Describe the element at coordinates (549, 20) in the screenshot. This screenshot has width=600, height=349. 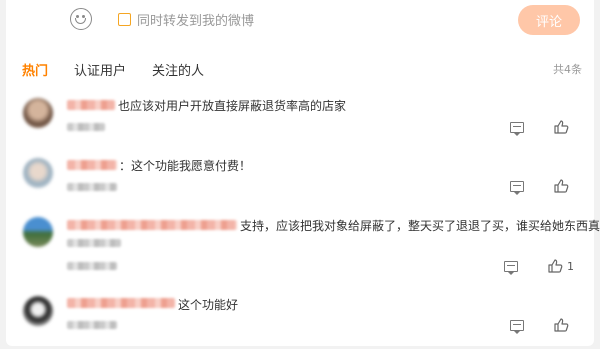
I see `submit-comment-button: 评论` at that location.